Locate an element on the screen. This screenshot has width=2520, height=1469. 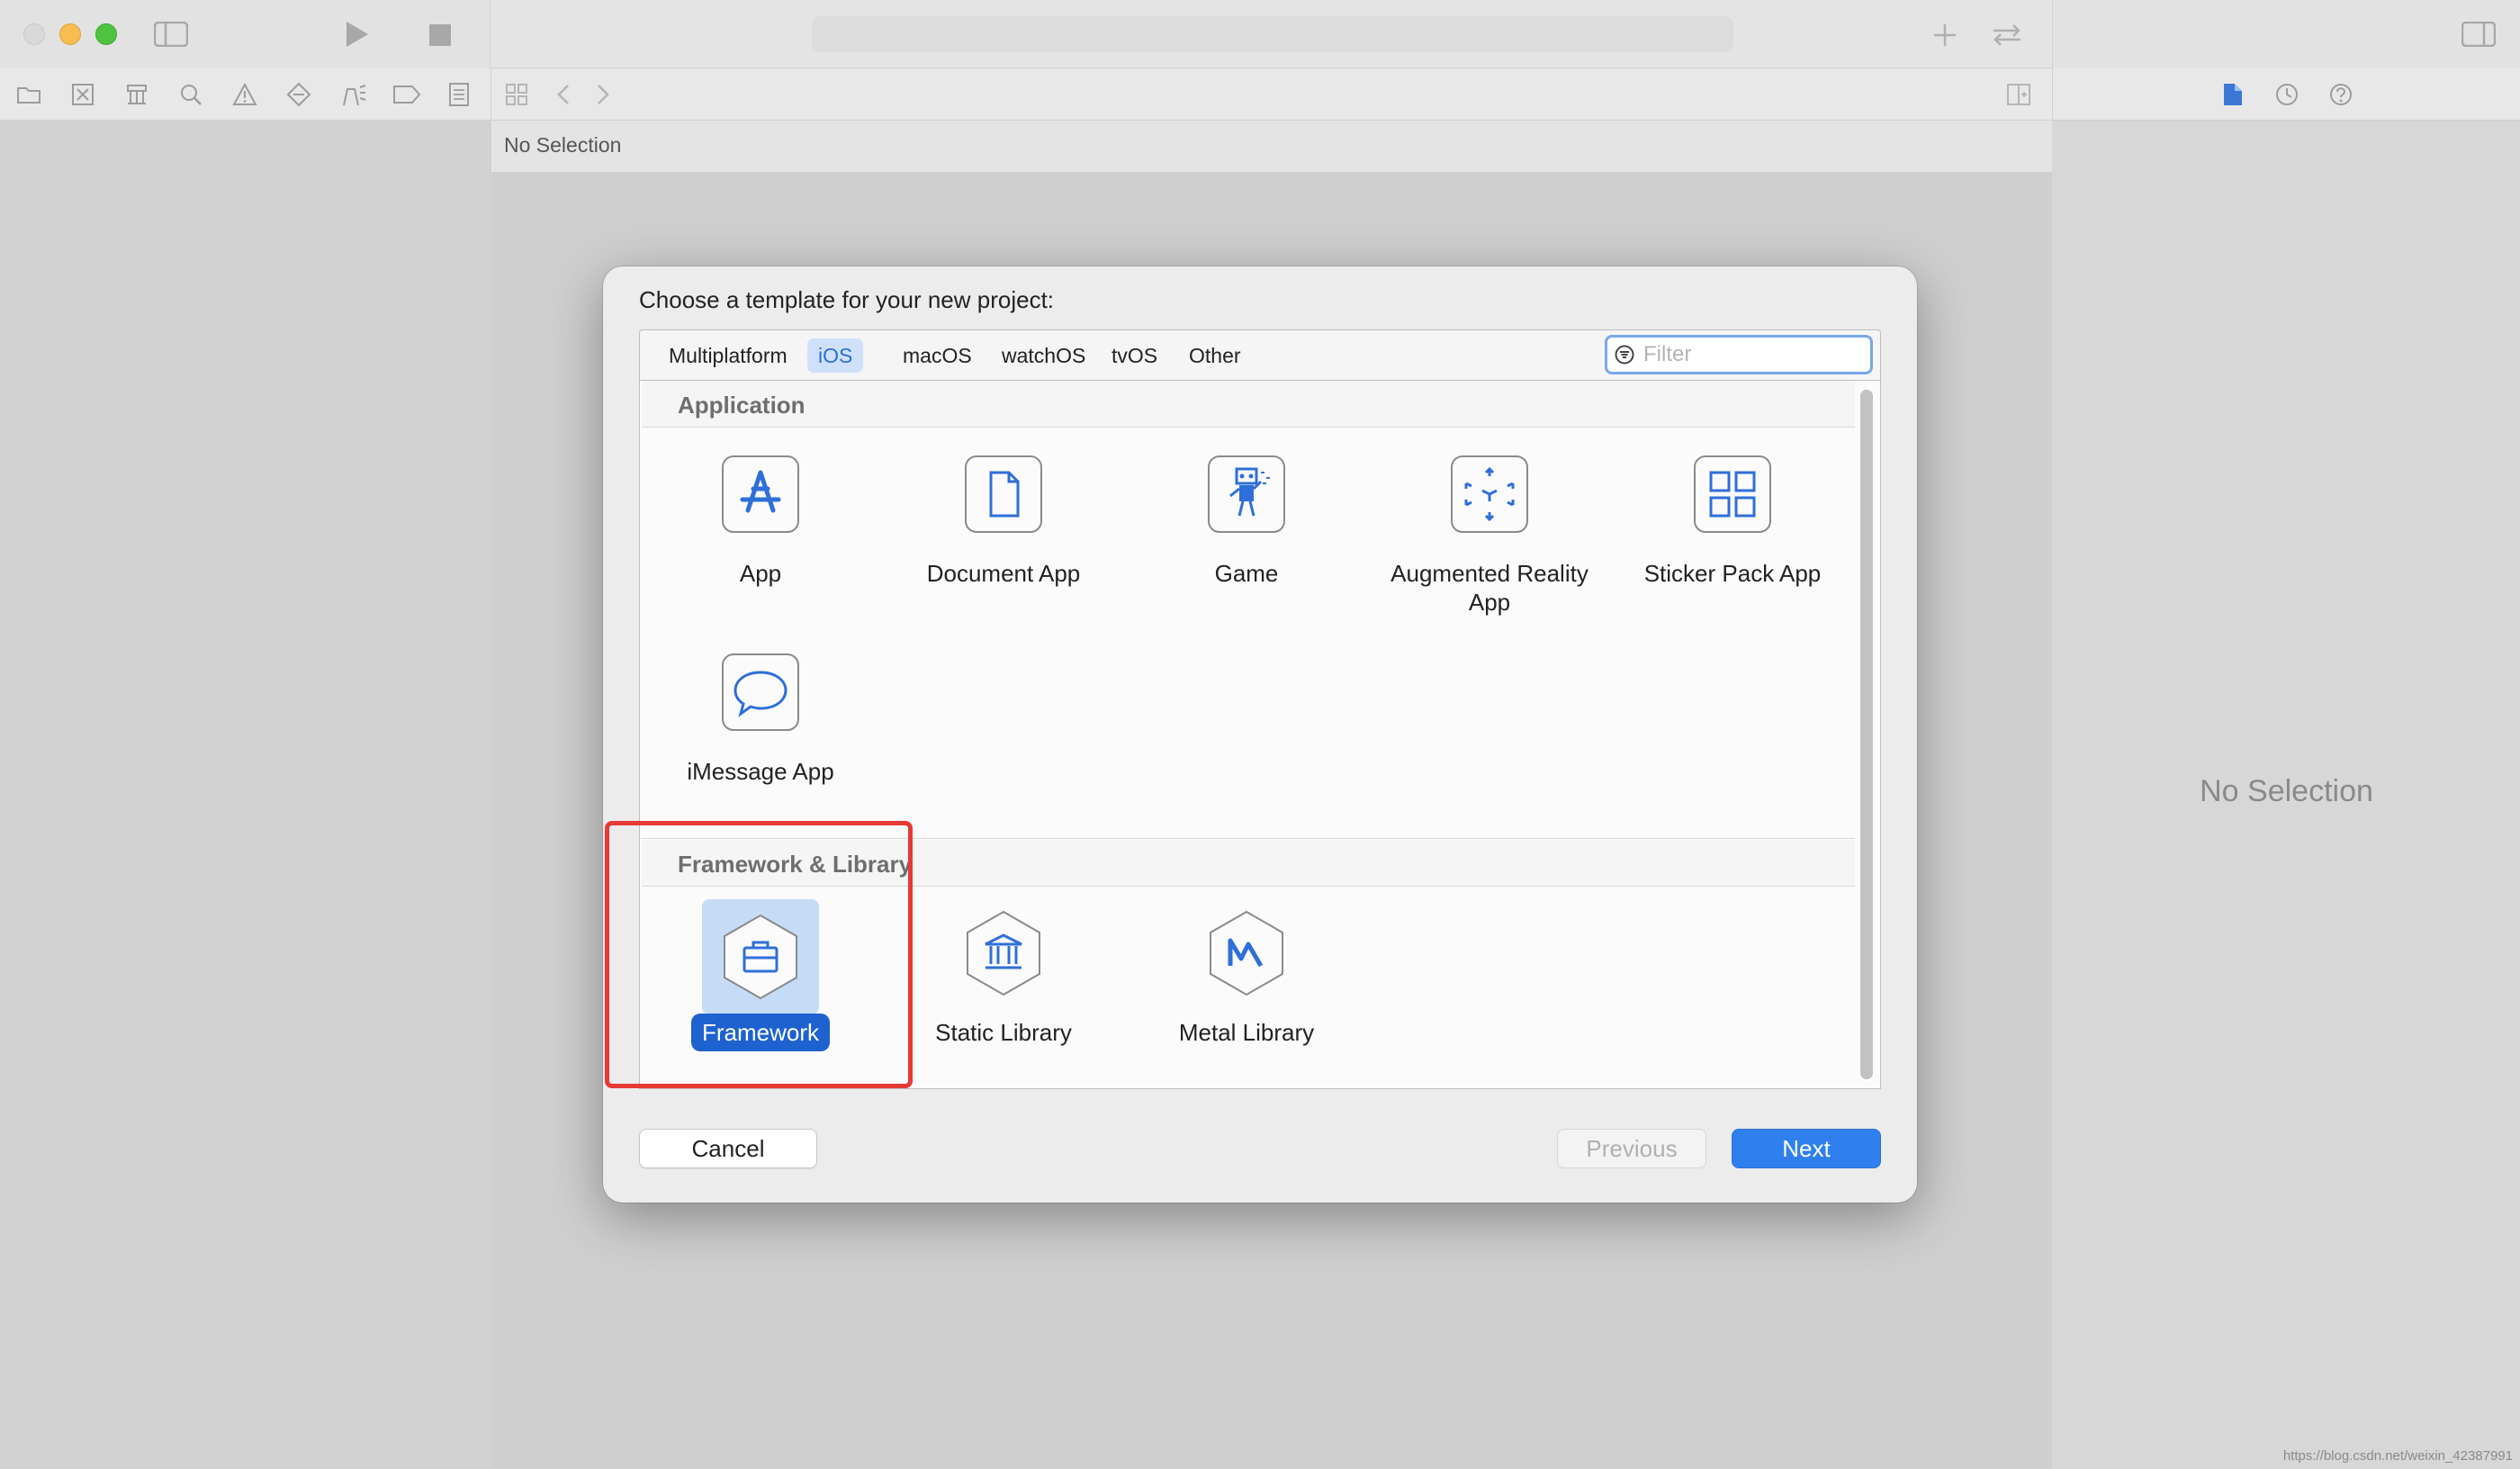
template-metal-library: Metal Library is located at coordinates (1246, 999).